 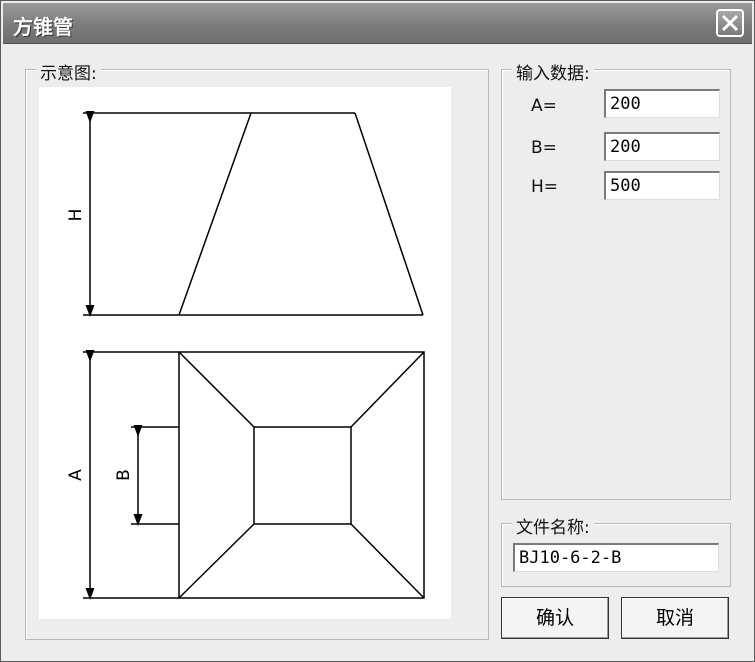 What do you see at coordinates (387, 389) in the screenshot?
I see `corner-line-tr` at bounding box center [387, 389].